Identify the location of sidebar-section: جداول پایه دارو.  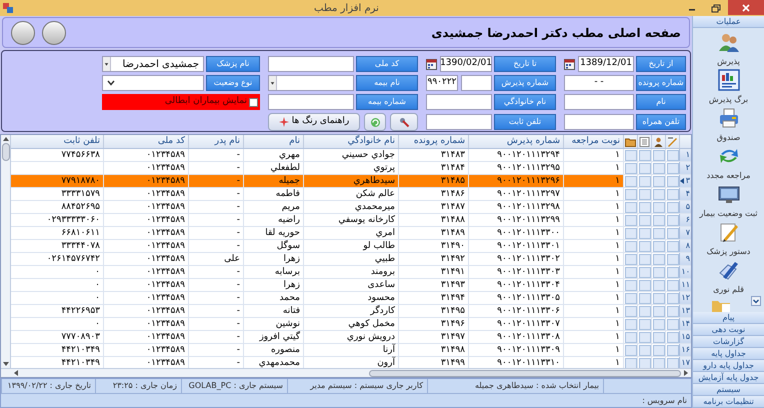
(728, 366).